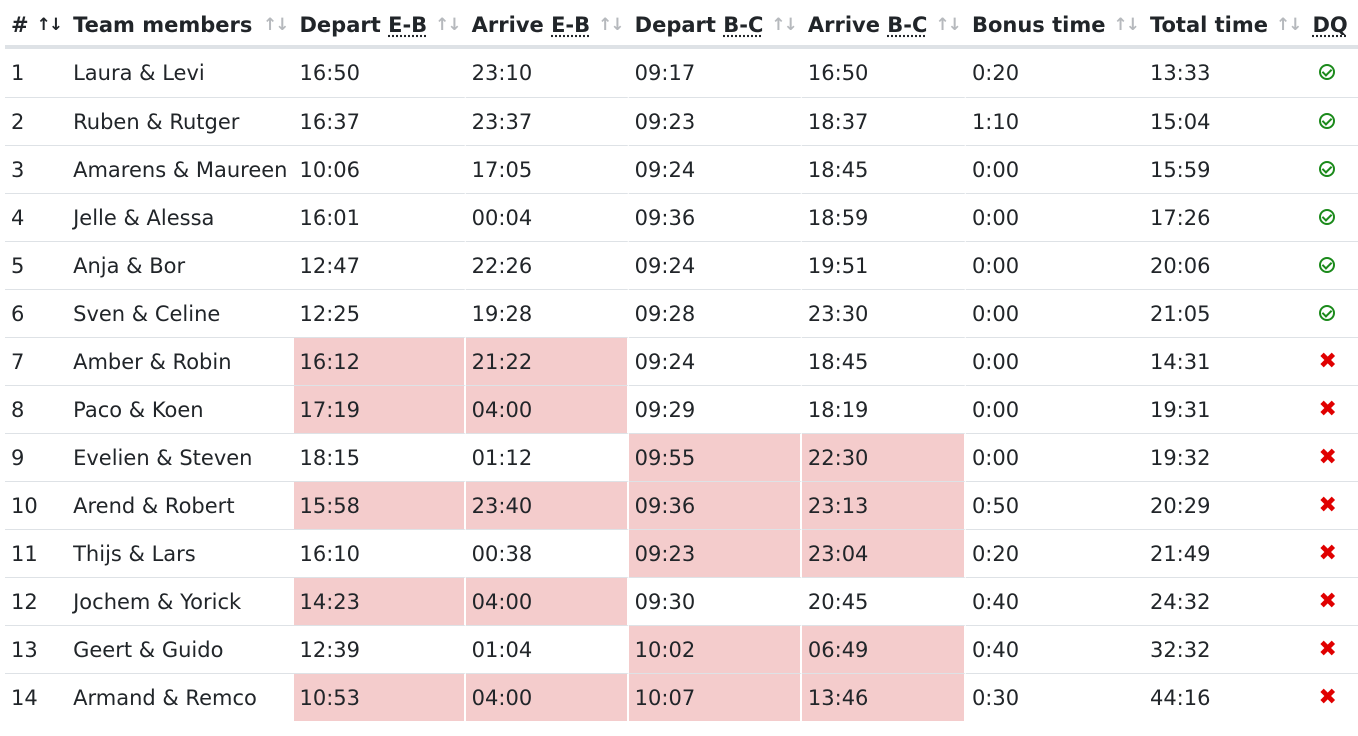 Image resolution: width=1358 pixels, height=736 pixels. I want to click on col-depart-eb-header-label: Depart E-B, so click(364, 25).